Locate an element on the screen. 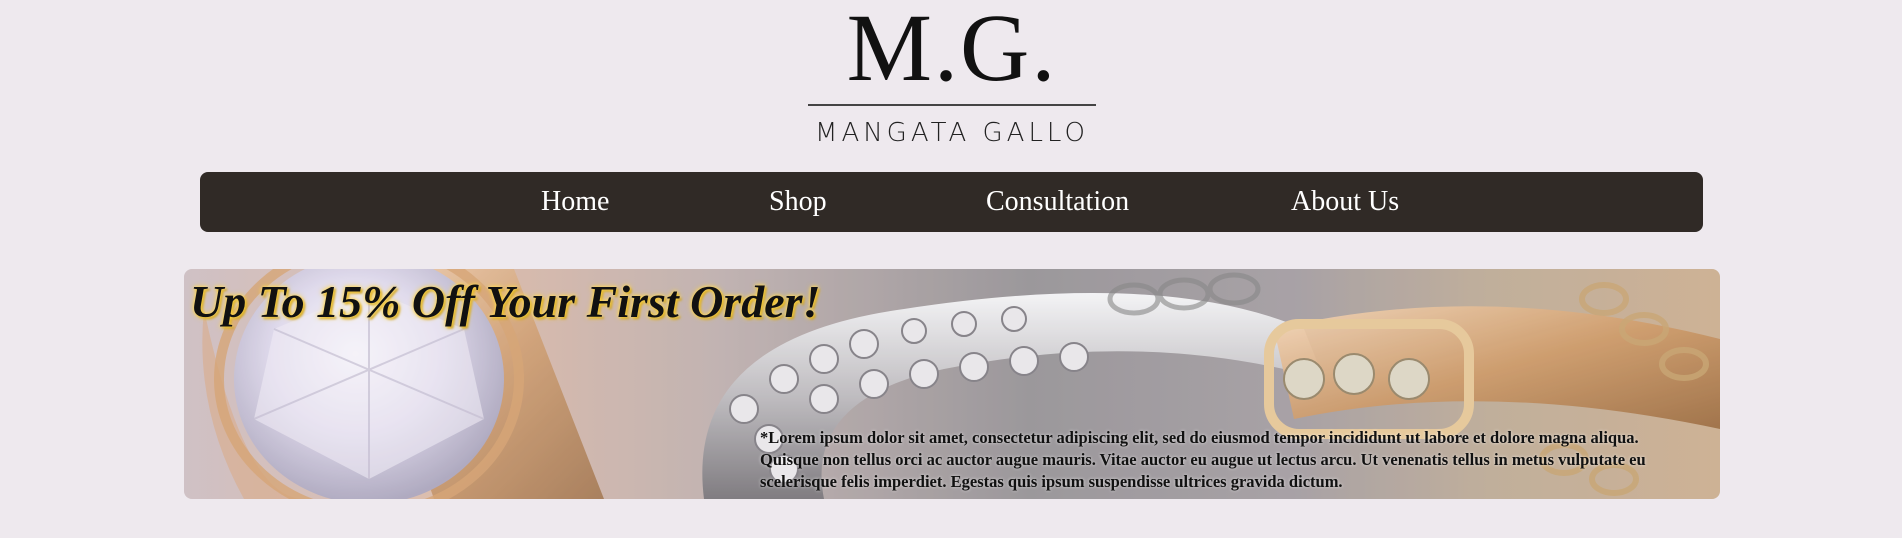 This screenshot has height=538, width=1902. logo-monogram: M.G. is located at coordinates (952, 50).